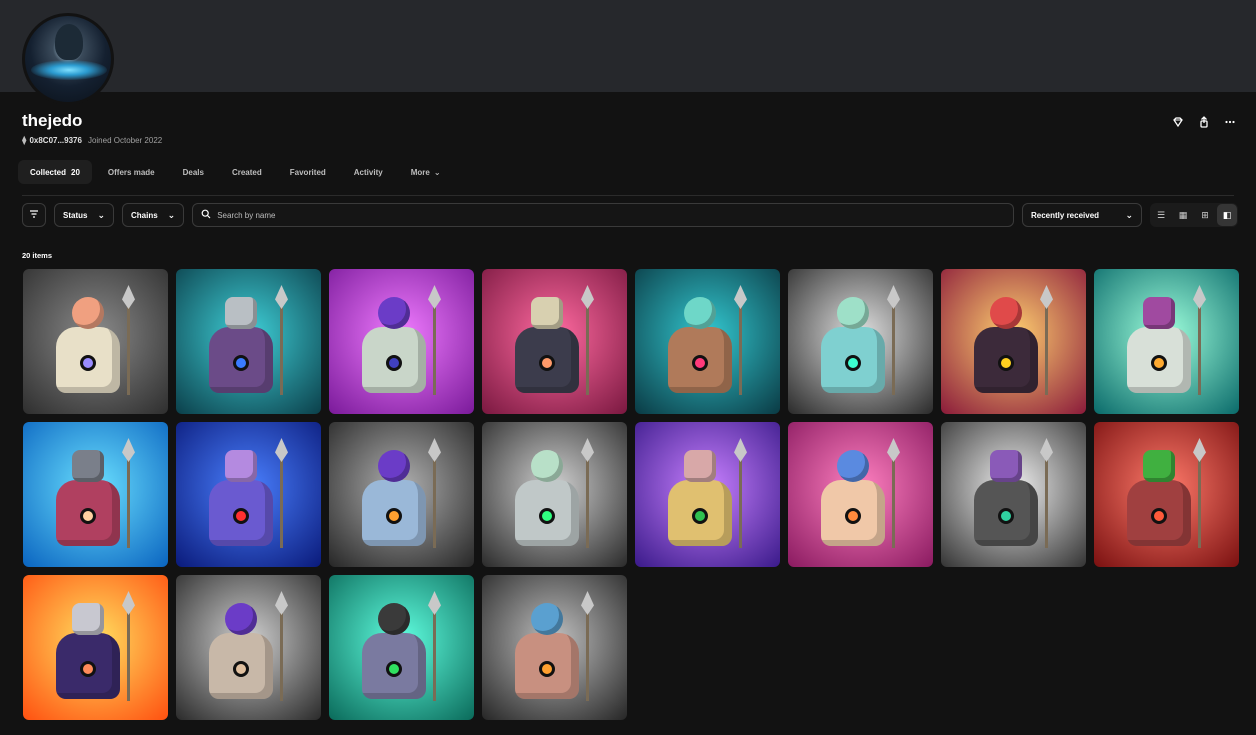 This screenshot has width=1256, height=735. Describe the element at coordinates (1194, 215) in the screenshot. I see `view-switcher: ☰ ▦ ⊞ ◧` at that location.